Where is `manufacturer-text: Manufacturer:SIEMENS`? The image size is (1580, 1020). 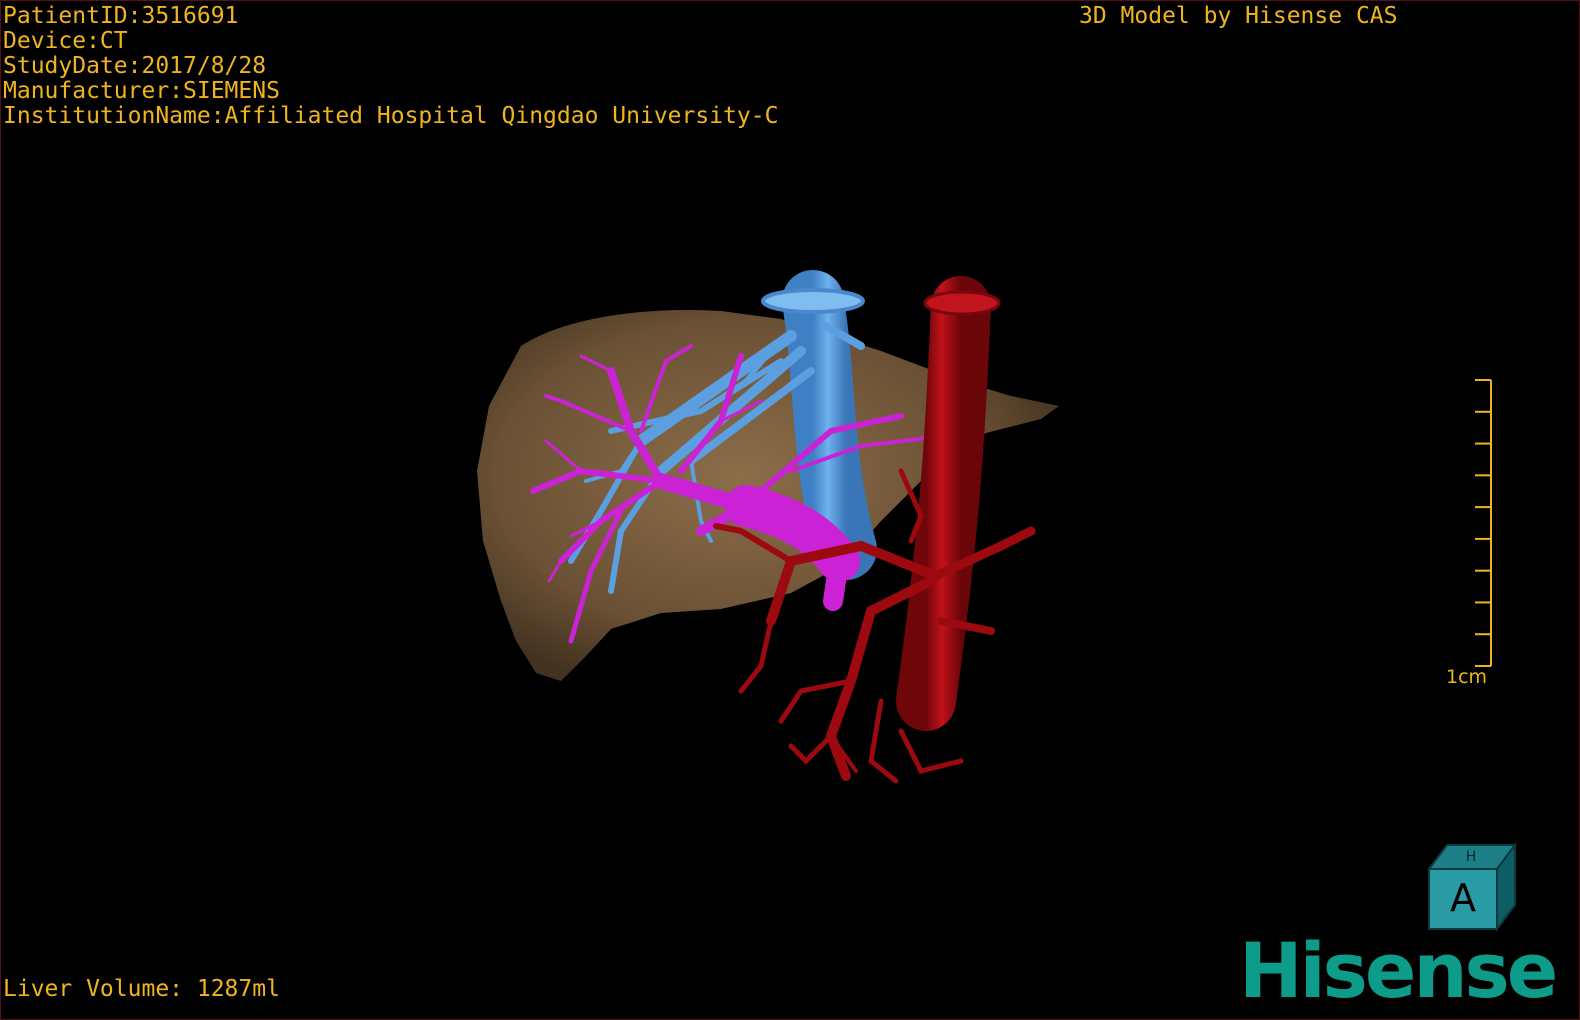 manufacturer-text: Manufacturer:SIEMENS is located at coordinates (141, 91).